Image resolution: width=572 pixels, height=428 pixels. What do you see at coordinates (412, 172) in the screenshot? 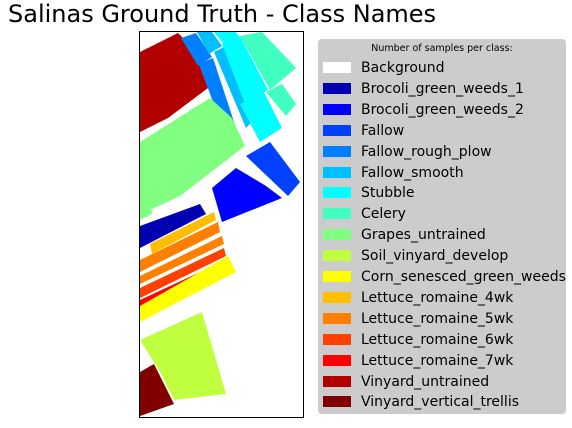
I see `legend-label: Fallow_smooth` at bounding box center [412, 172].